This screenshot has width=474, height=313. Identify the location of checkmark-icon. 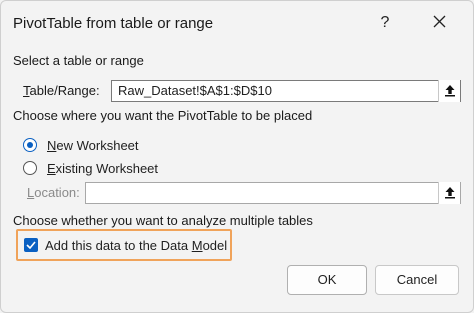
(31, 245).